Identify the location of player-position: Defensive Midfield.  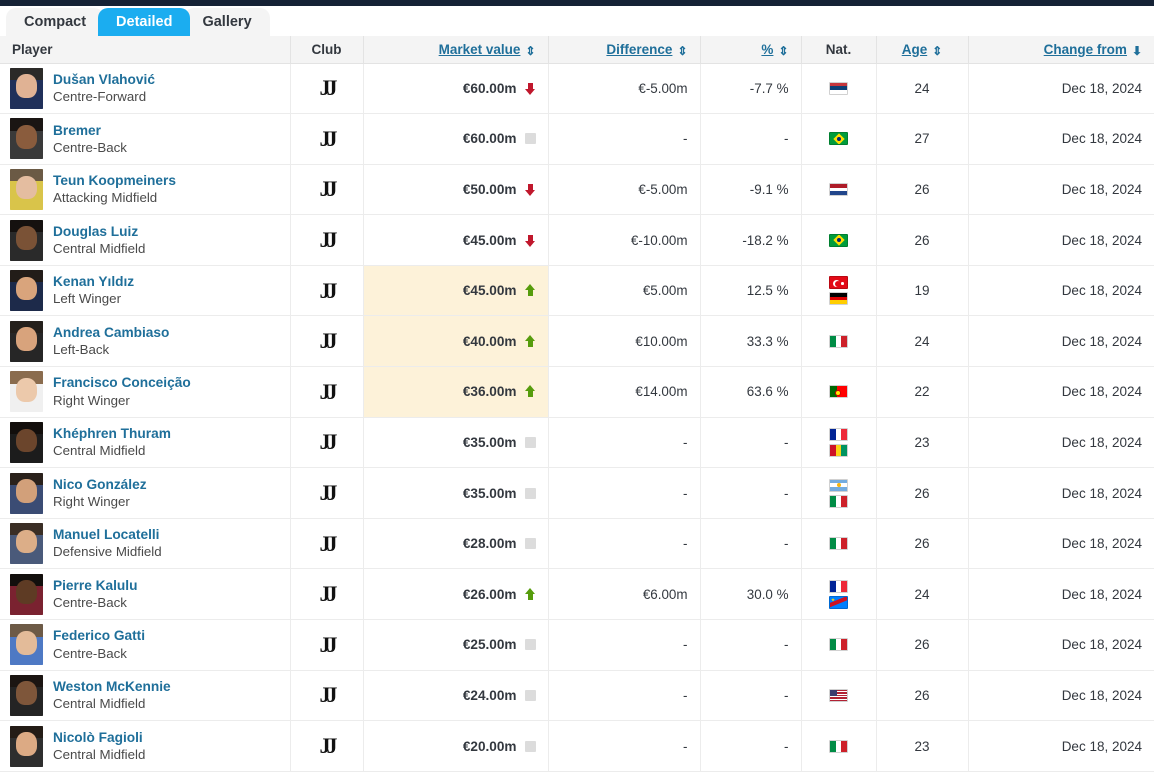
(107, 552).